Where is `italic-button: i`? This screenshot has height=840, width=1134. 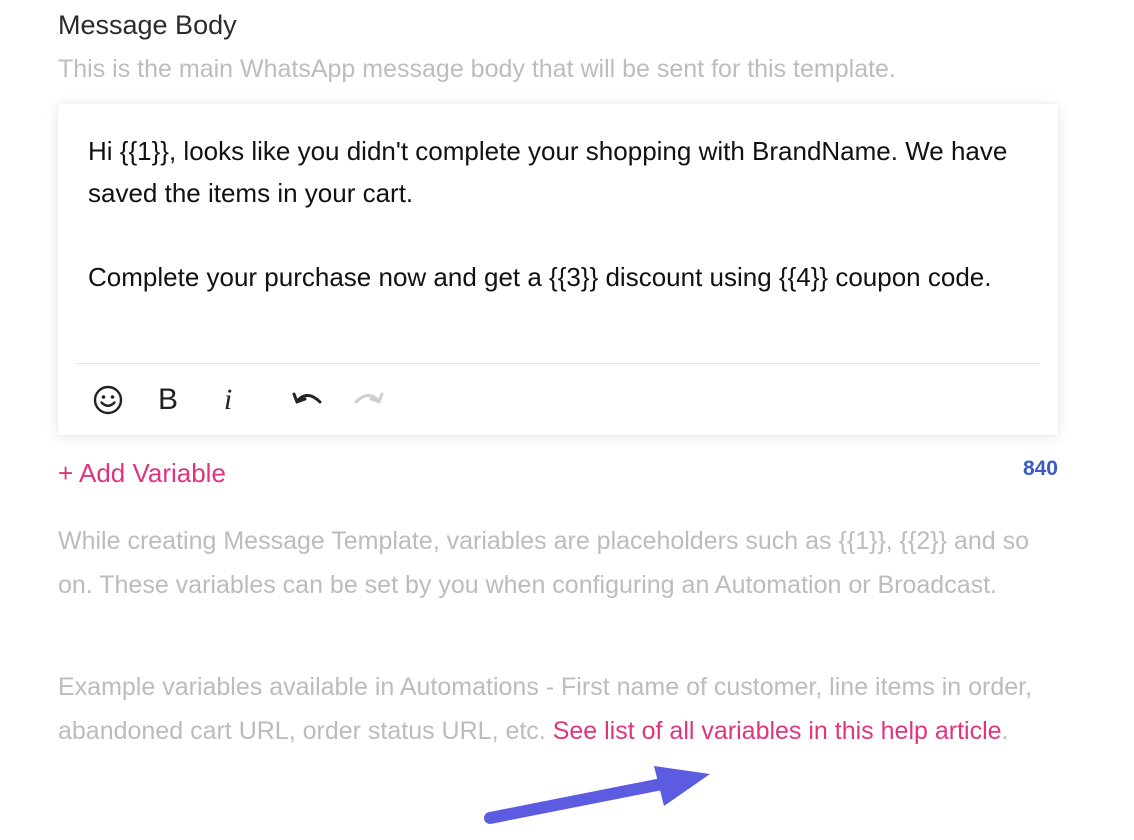
italic-button: i is located at coordinates (228, 400).